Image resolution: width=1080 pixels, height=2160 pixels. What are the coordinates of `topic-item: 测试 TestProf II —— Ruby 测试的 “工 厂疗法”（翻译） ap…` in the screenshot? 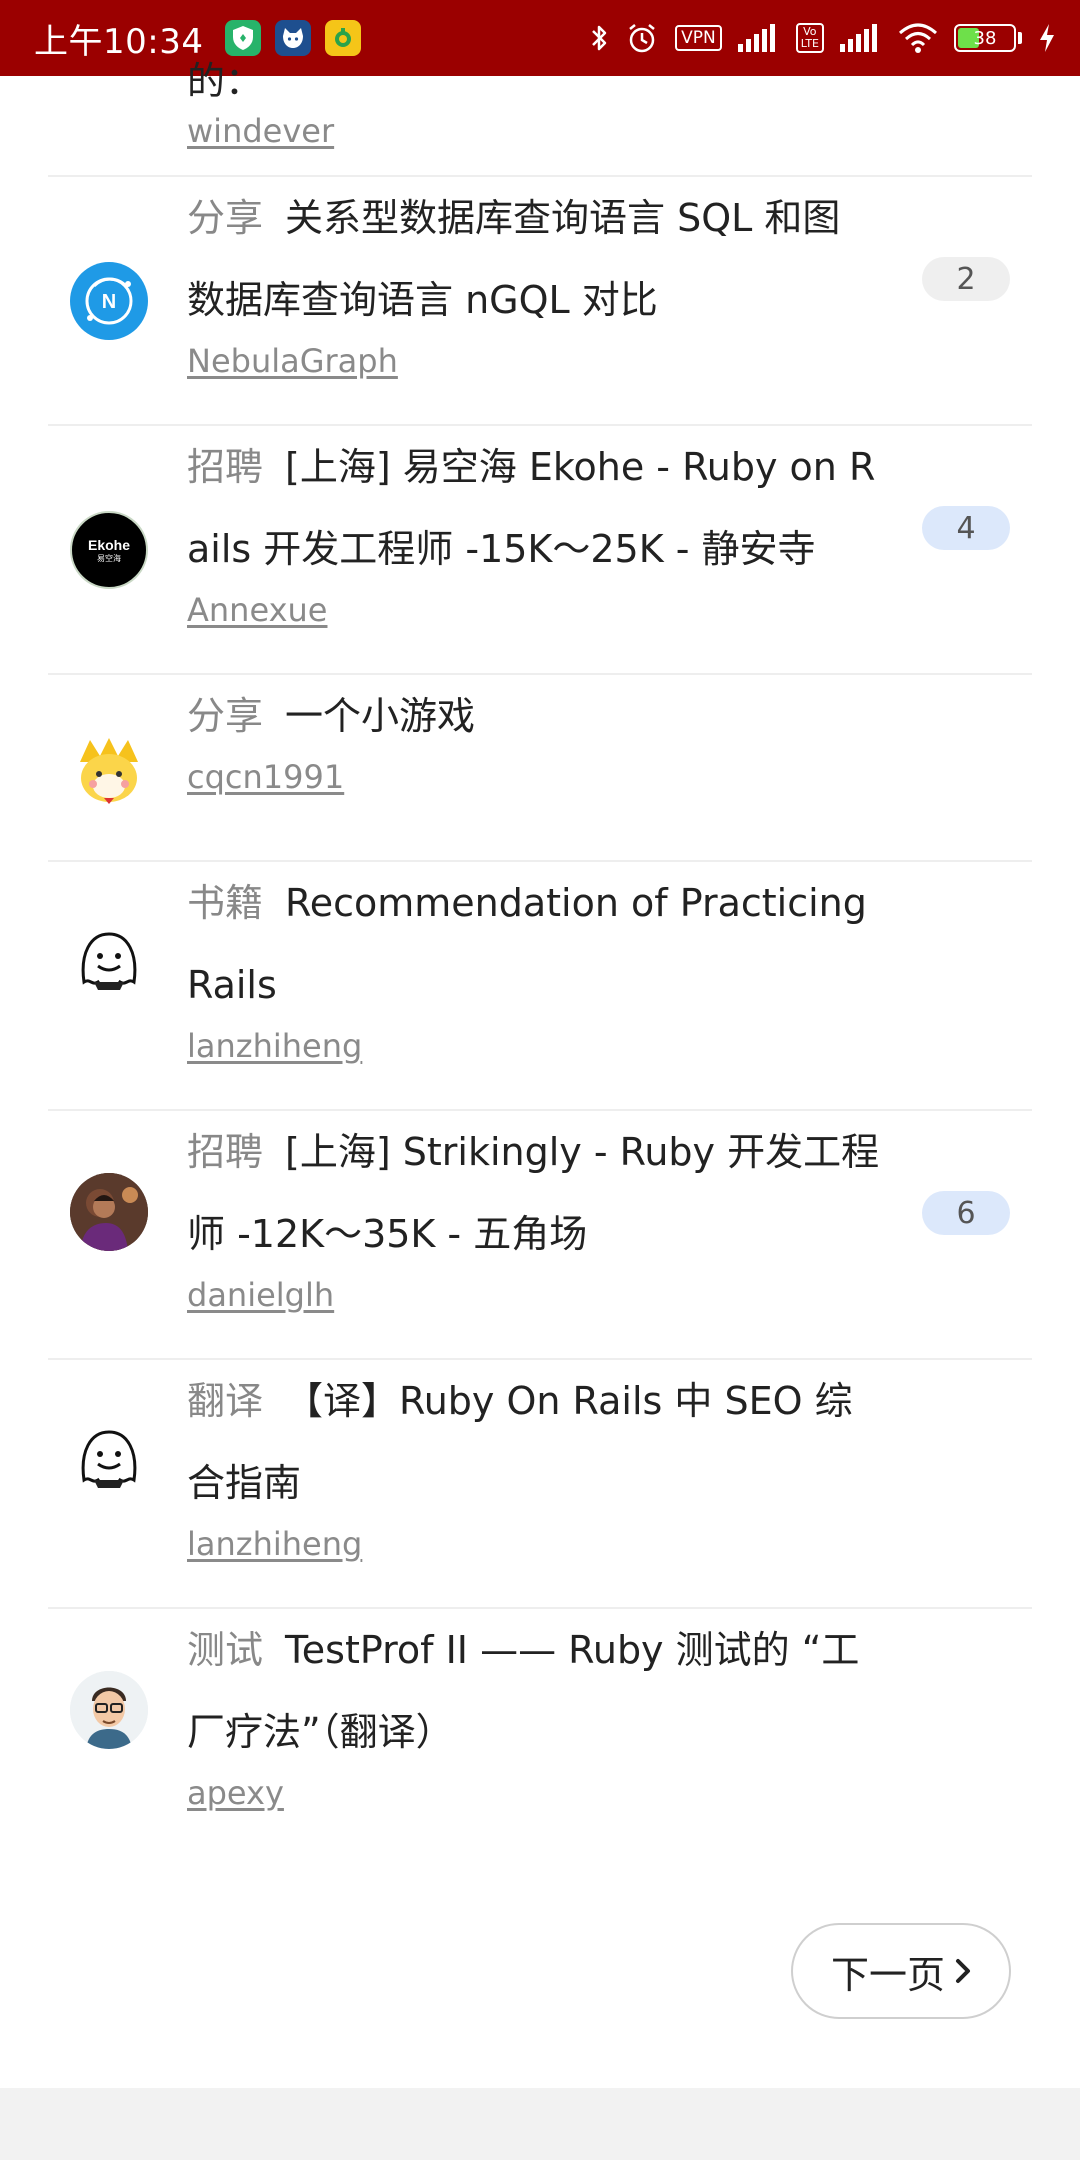 It's located at (540, 1733).